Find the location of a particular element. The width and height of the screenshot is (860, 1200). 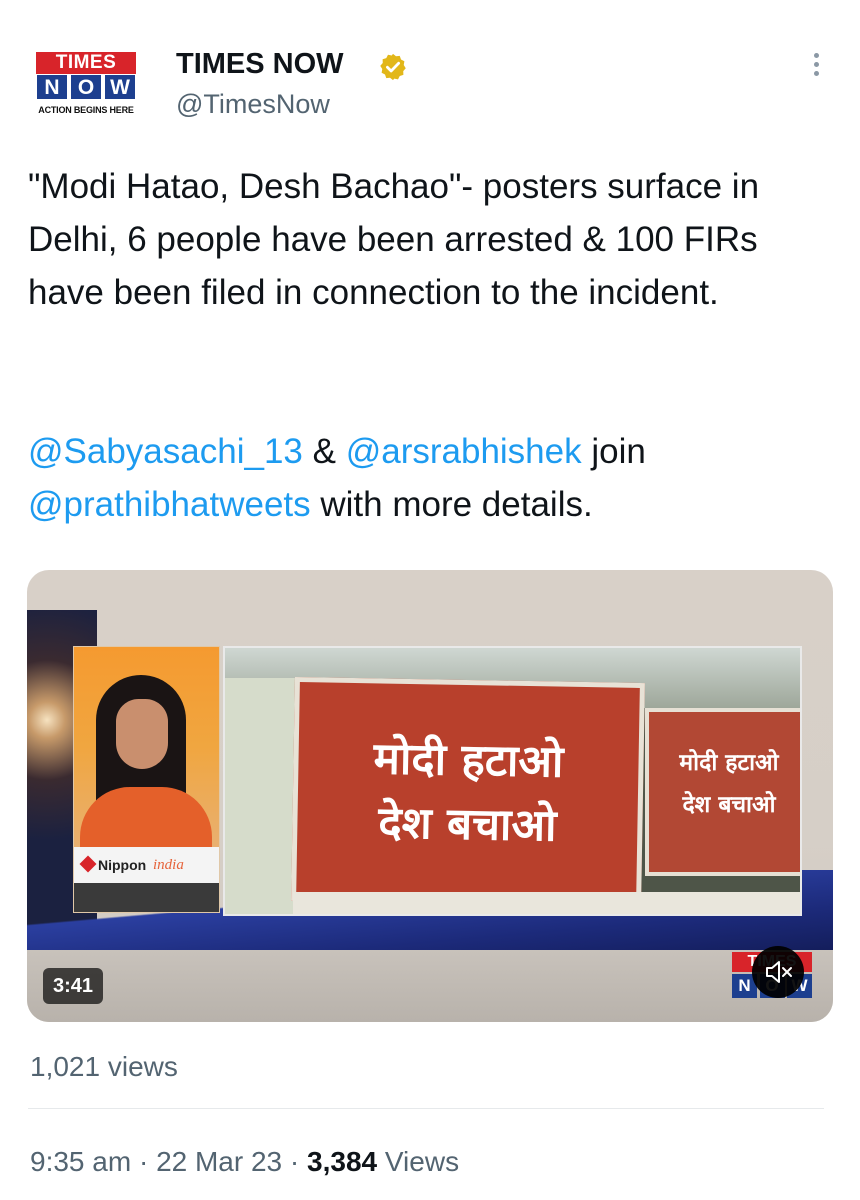

muted-speaker-icon is located at coordinates (778, 972).